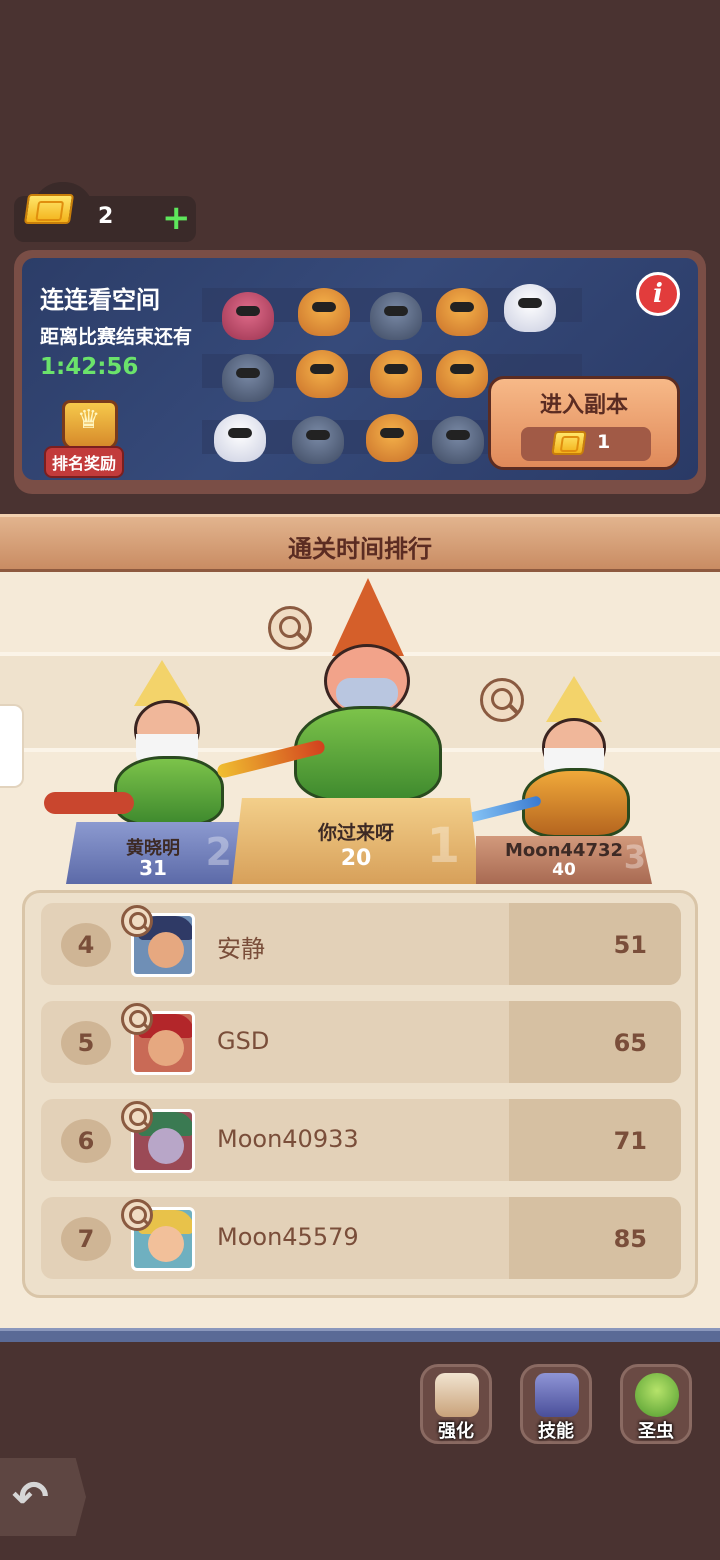  What do you see at coordinates (657, 1395) in the screenshot?
I see `bug-icon` at bounding box center [657, 1395].